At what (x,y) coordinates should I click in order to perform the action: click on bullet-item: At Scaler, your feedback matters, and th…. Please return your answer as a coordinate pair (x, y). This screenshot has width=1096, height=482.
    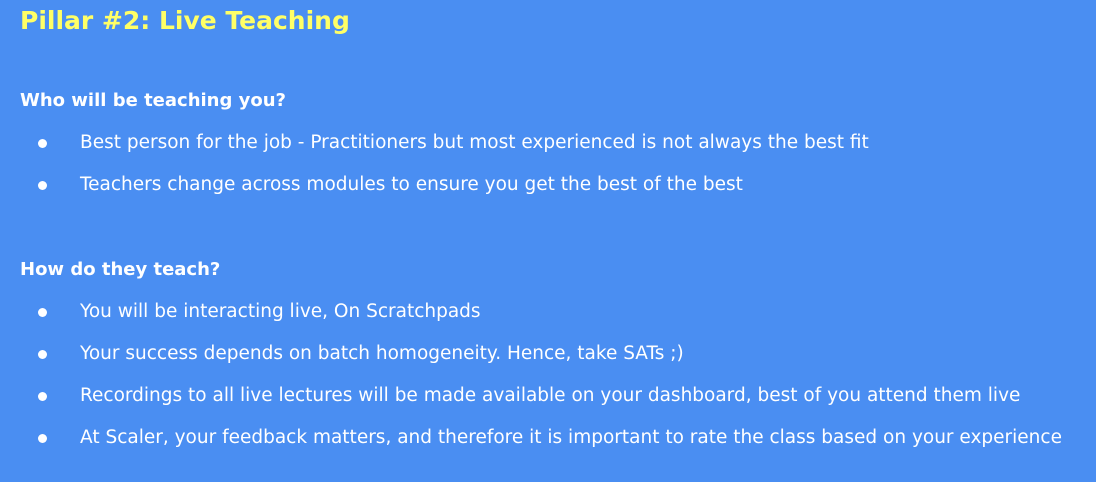
    Looking at the image, I should click on (548, 441).